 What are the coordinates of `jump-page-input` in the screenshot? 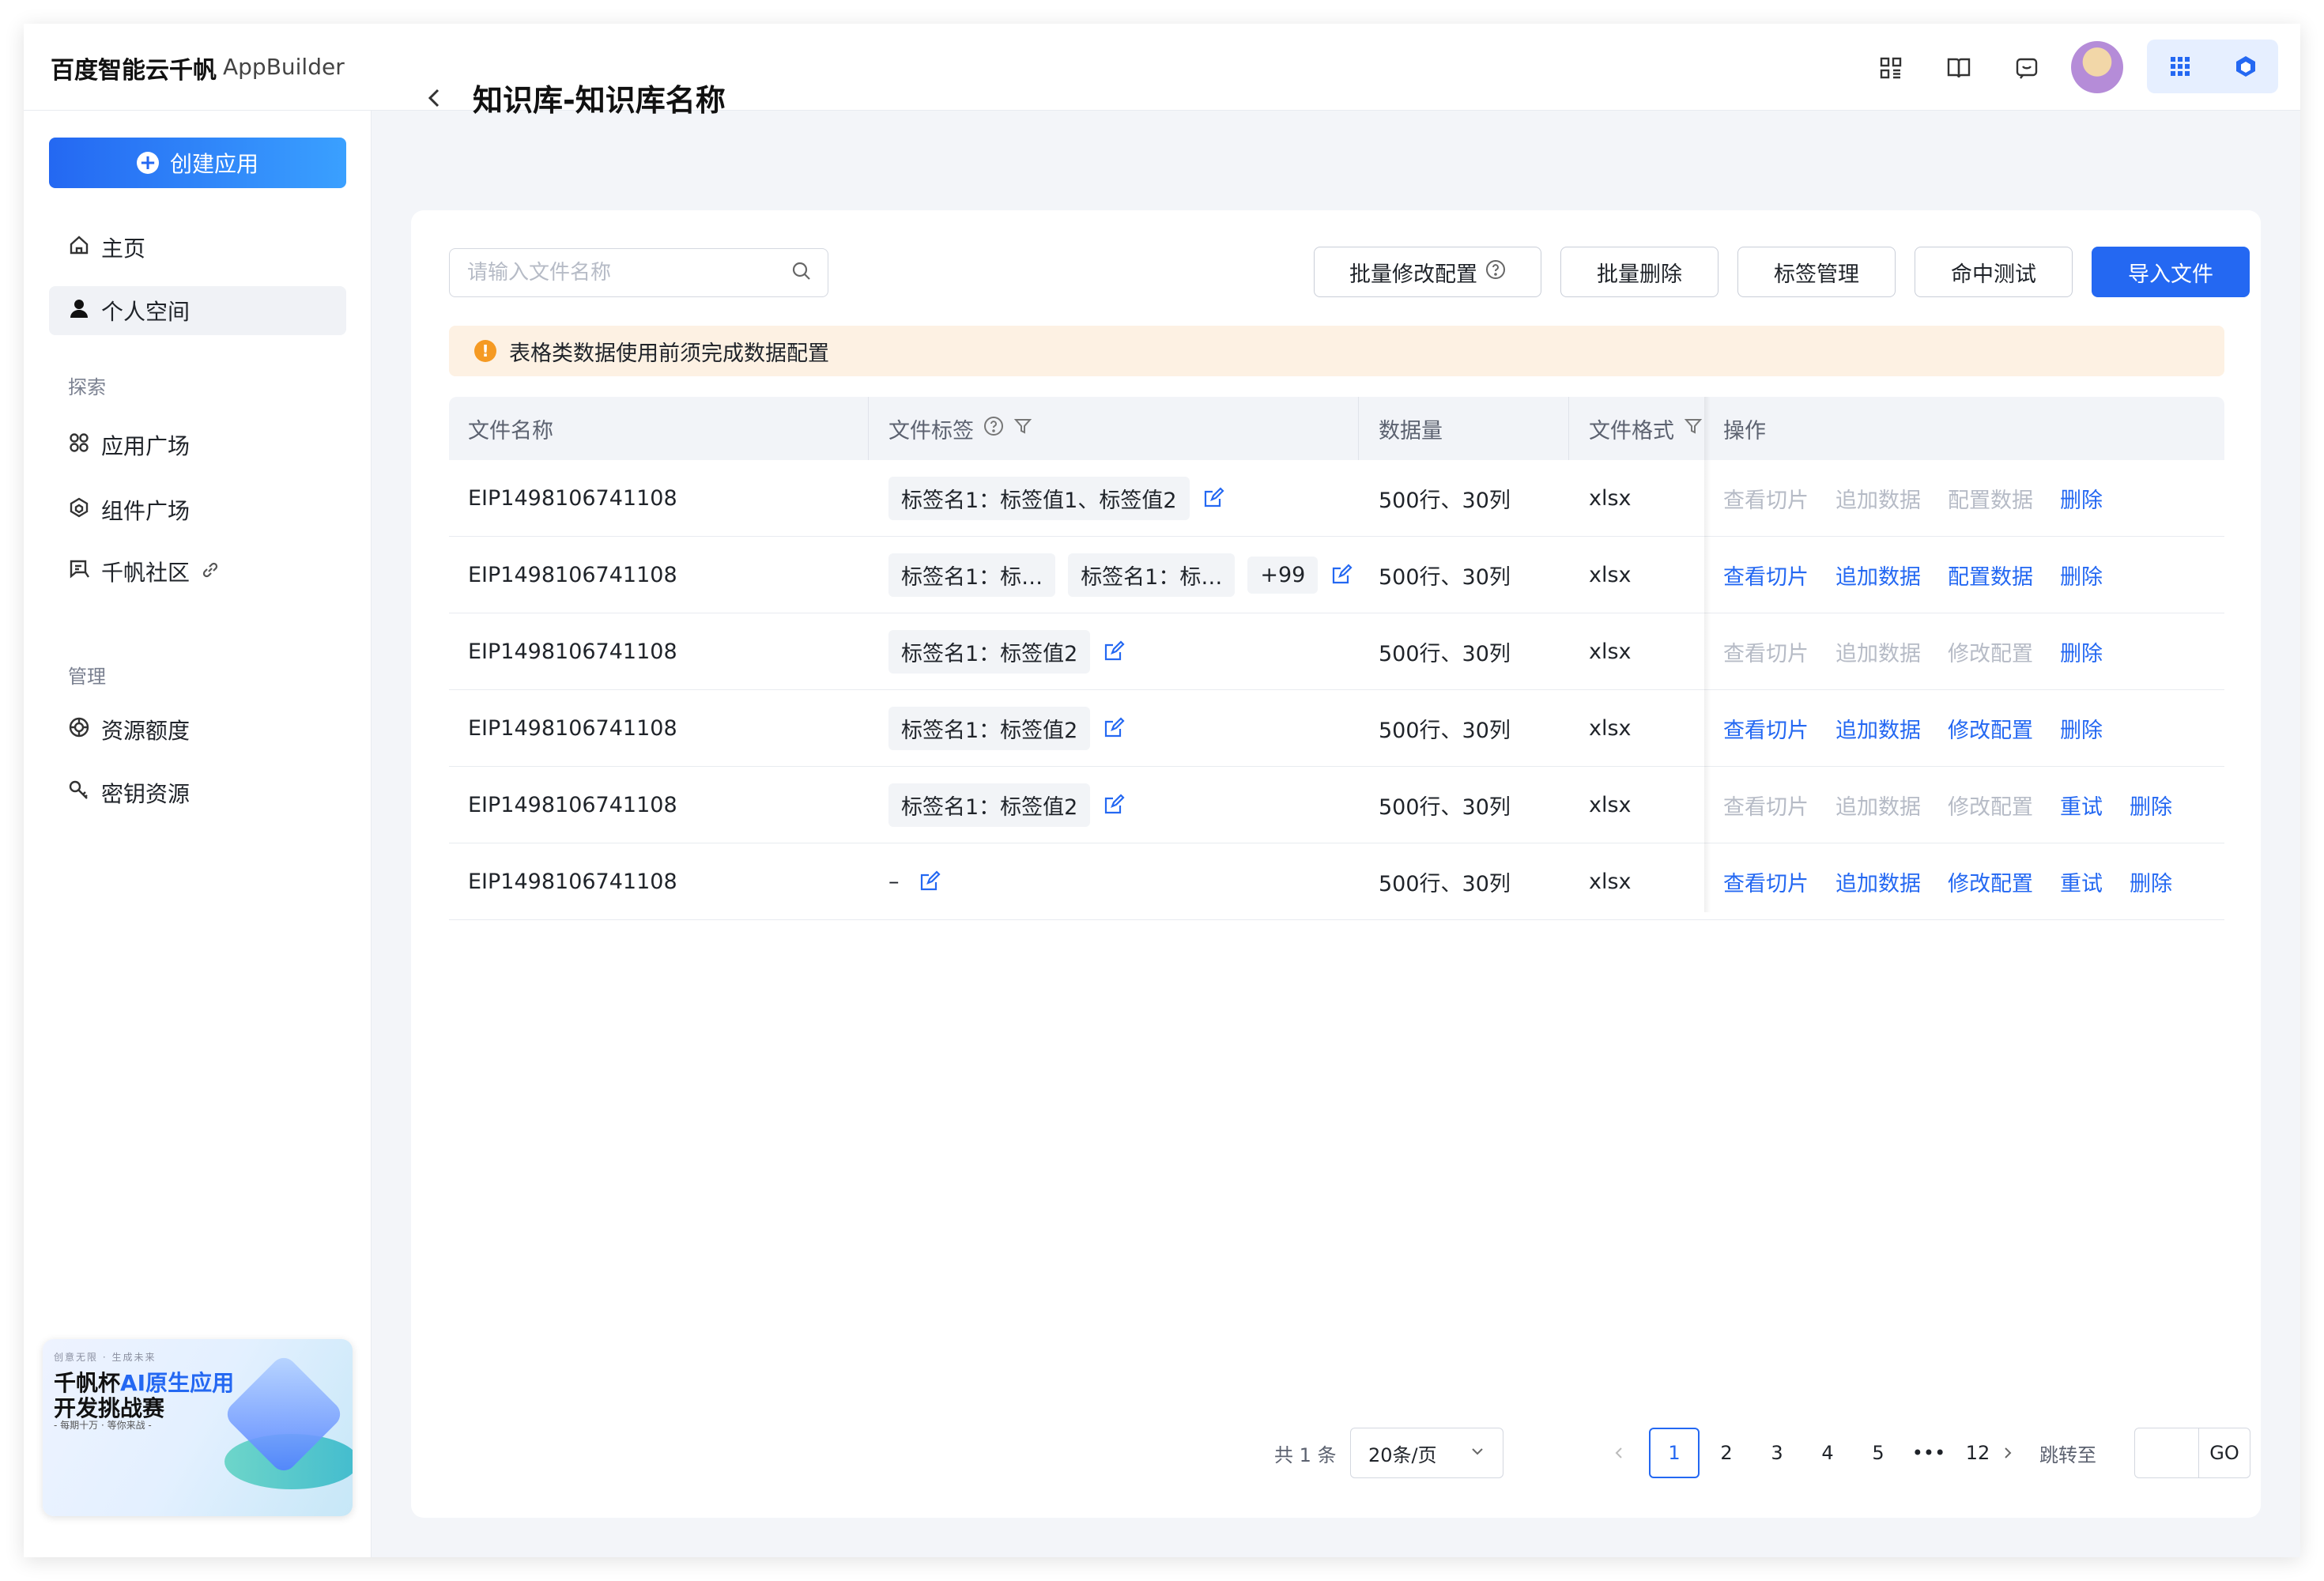 It's located at (2166, 1453).